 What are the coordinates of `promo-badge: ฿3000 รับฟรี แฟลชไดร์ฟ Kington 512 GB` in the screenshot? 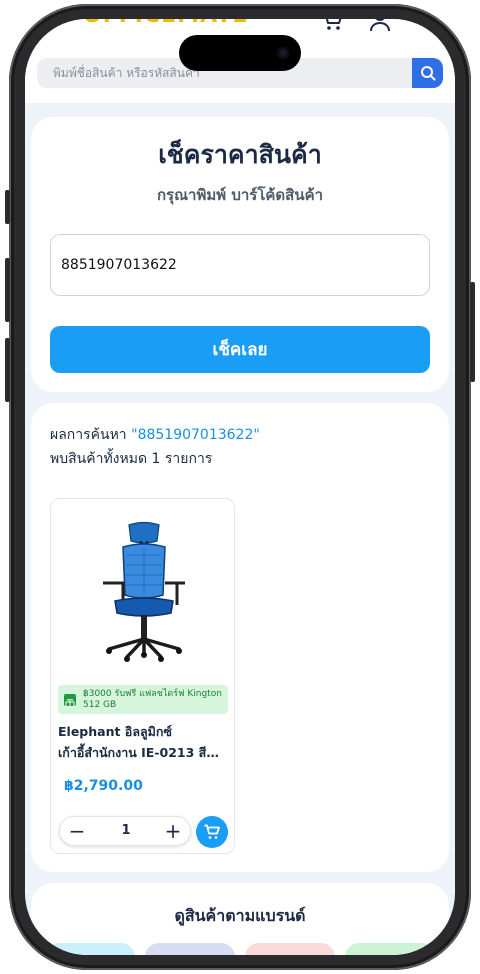 It's located at (143, 699).